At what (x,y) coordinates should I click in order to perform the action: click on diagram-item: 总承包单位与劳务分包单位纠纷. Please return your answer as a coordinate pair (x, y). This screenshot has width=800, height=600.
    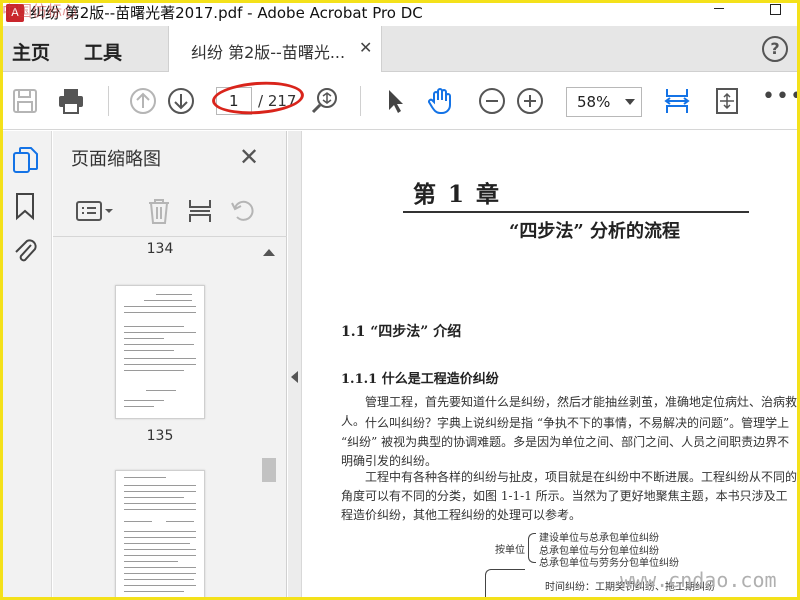
    Looking at the image, I should click on (609, 563).